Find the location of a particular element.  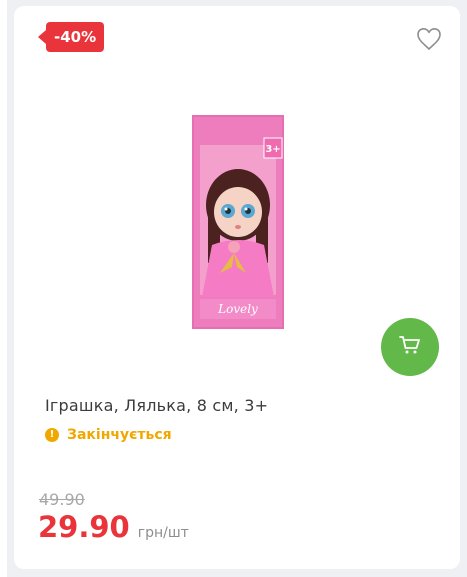

cart-icon is located at coordinates (410, 347).